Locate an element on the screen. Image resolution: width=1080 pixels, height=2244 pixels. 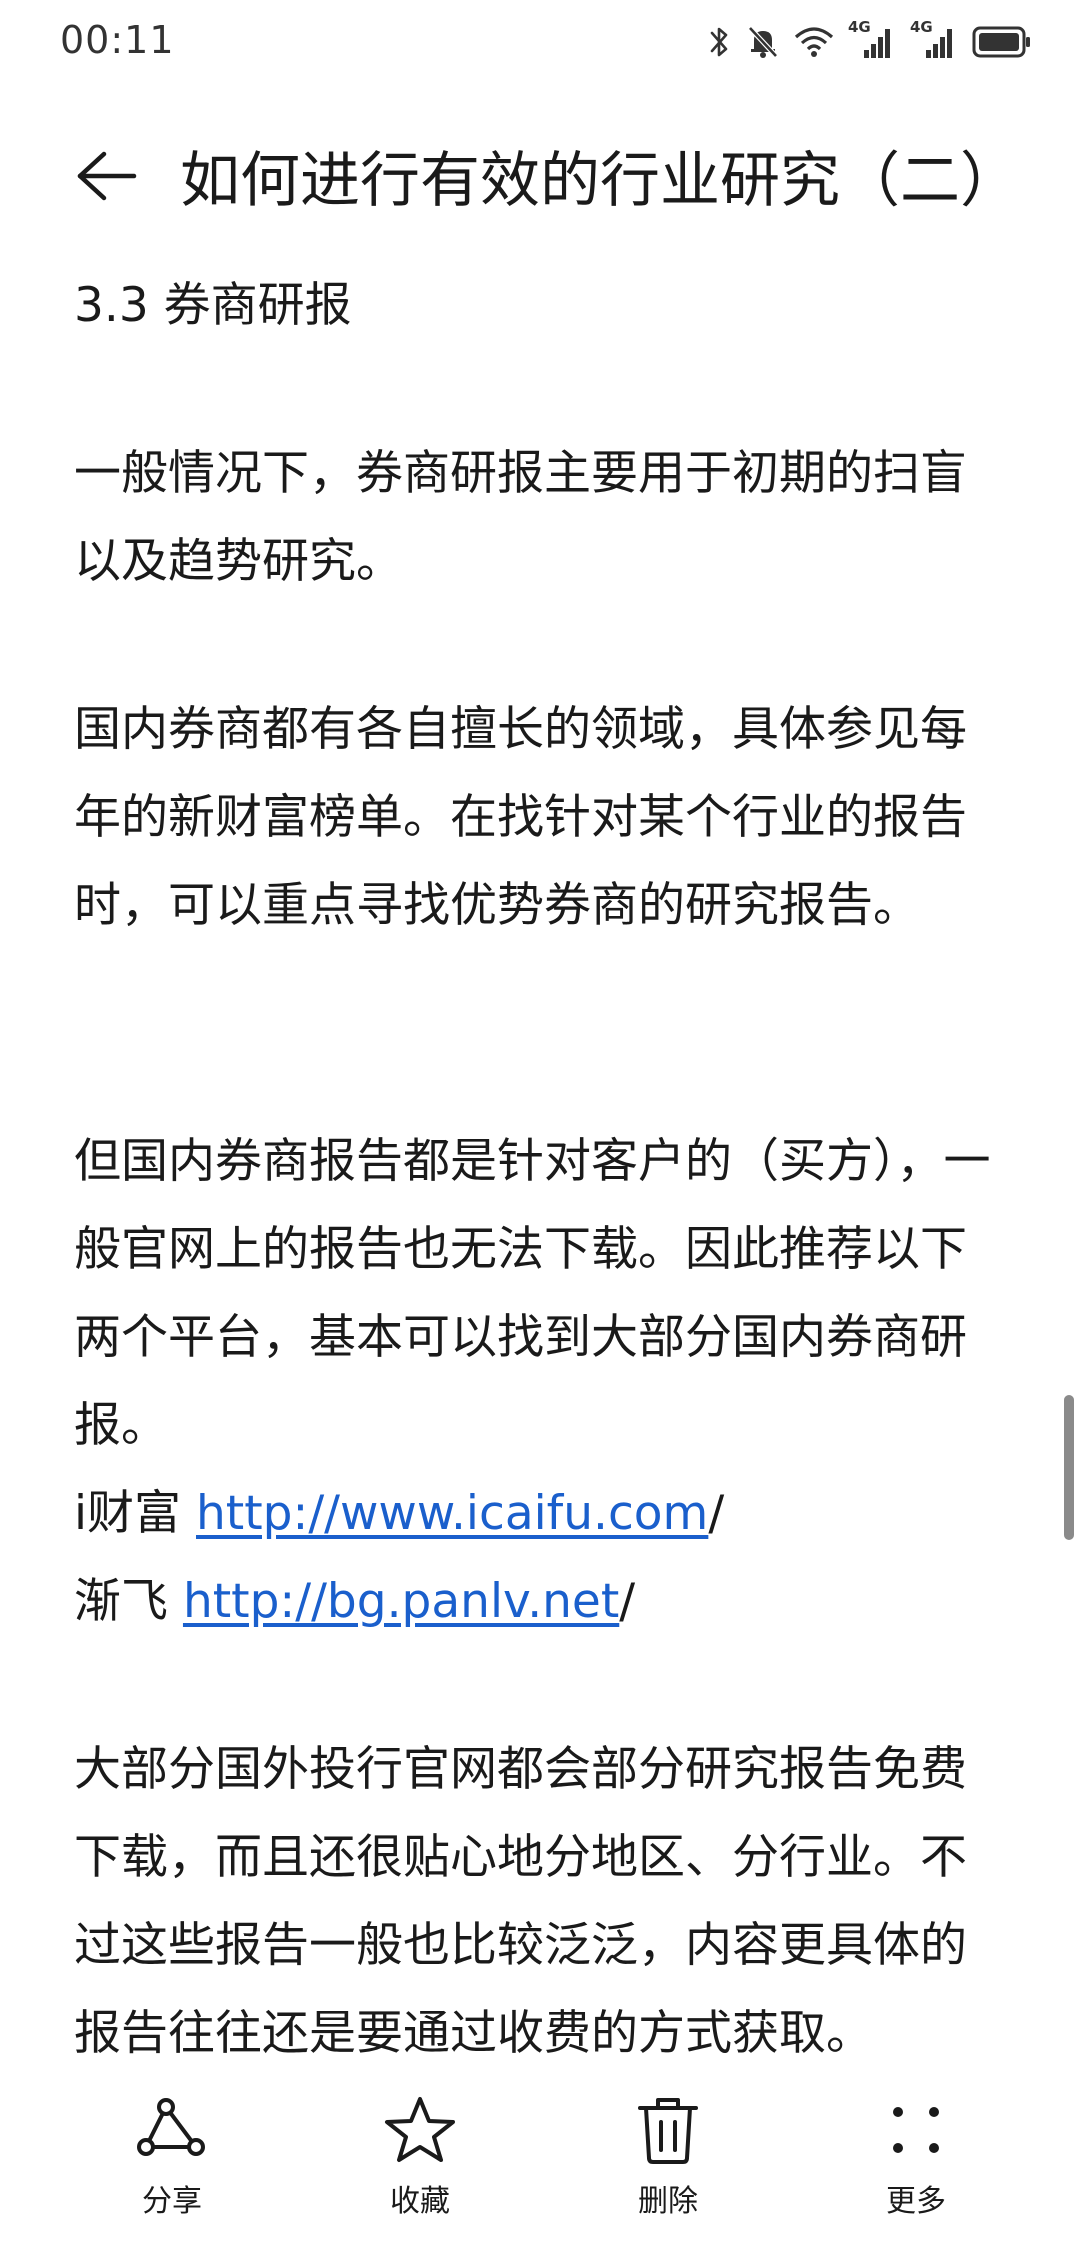
link-line-panlv: 渐飞 http://bg.panlv.net/ is located at coordinates (542, 1602).